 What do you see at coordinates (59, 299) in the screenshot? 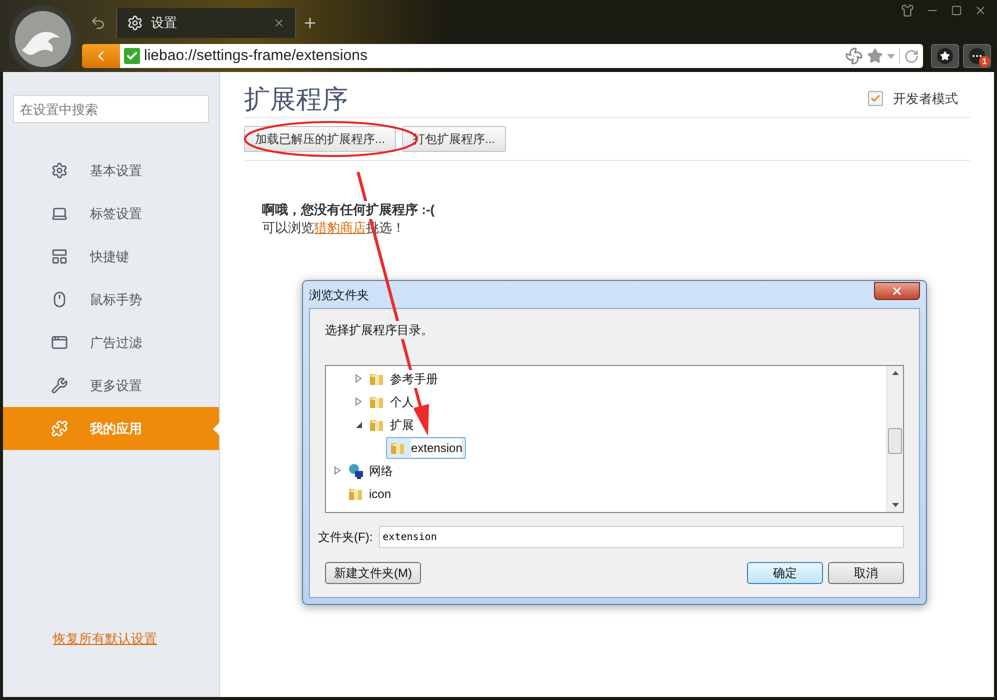
I see `mouse-icon` at bounding box center [59, 299].